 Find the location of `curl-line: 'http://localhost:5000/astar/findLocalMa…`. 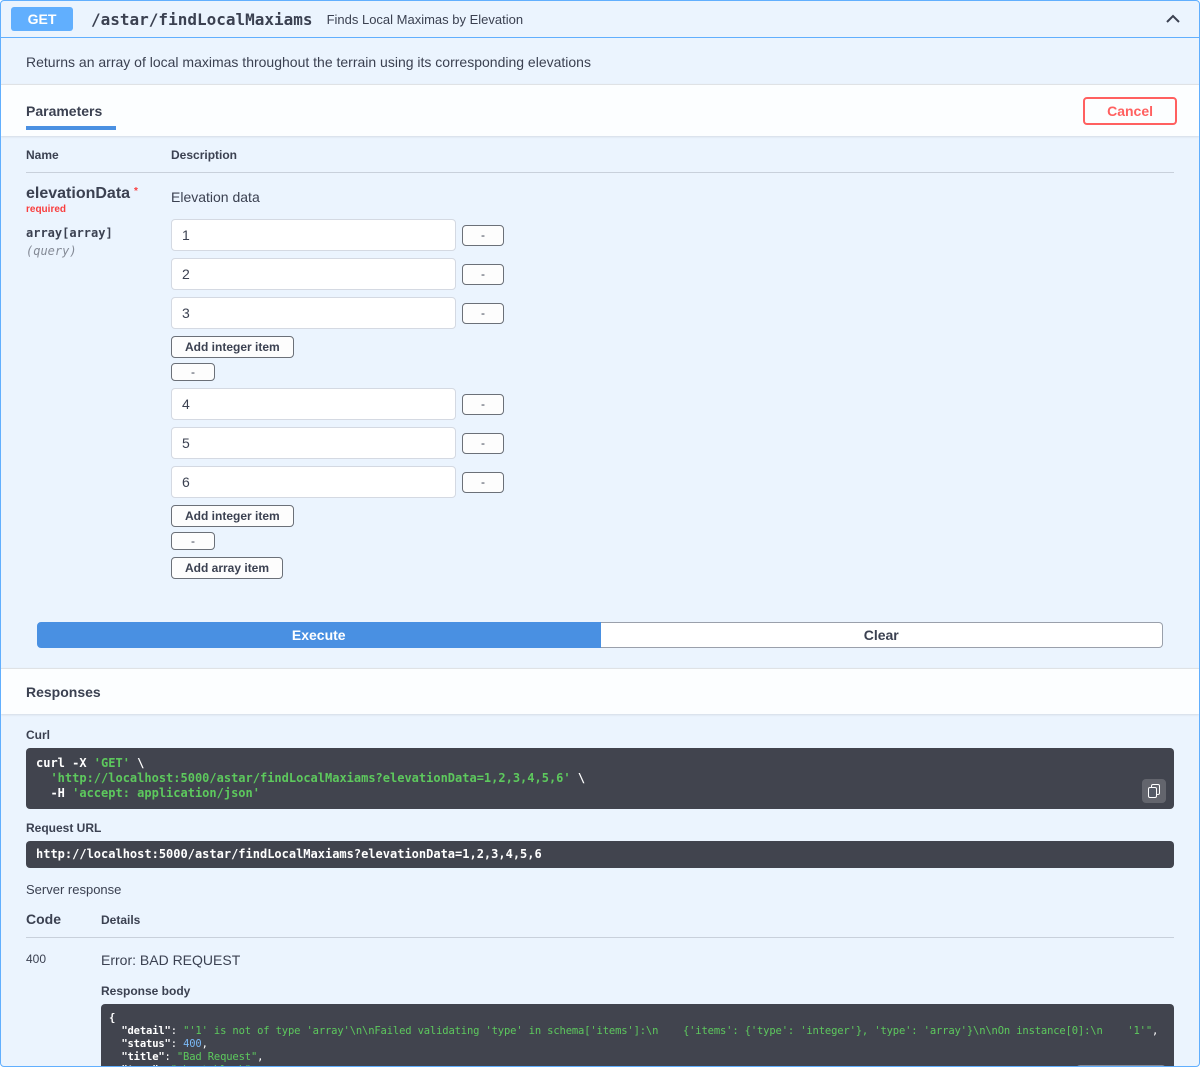

curl-line: 'http://localhost:5000/astar/findLocalMa… is located at coordinates (318, 778).